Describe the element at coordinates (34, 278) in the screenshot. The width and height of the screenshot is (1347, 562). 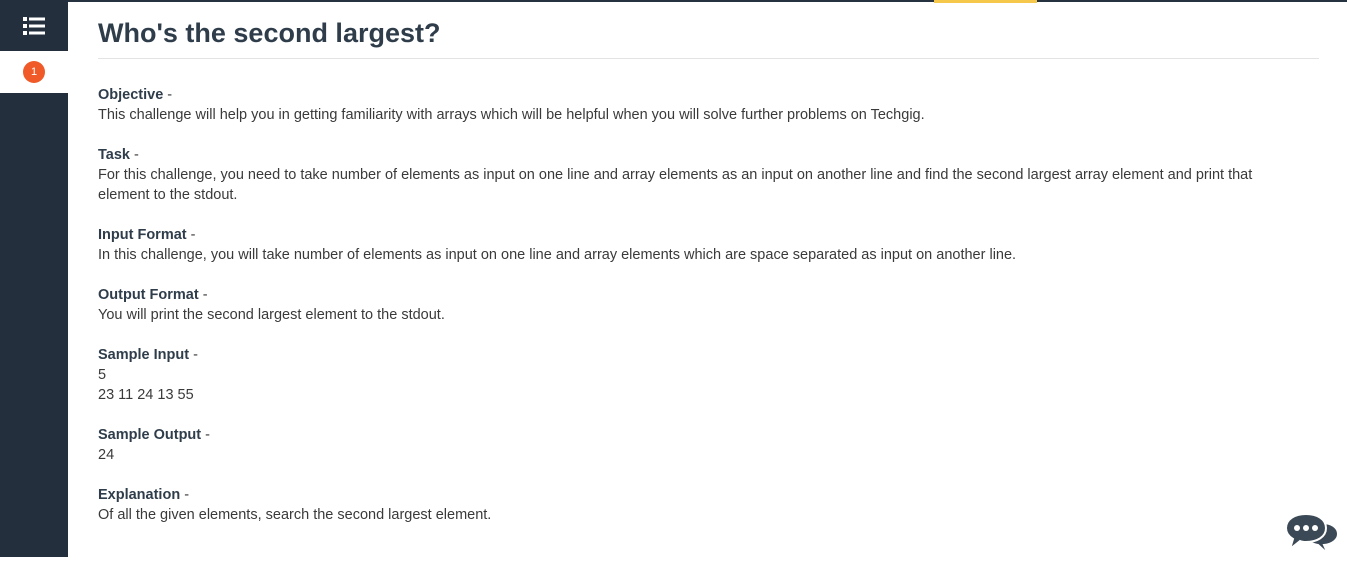
I see `sidebar: 1` at that location.